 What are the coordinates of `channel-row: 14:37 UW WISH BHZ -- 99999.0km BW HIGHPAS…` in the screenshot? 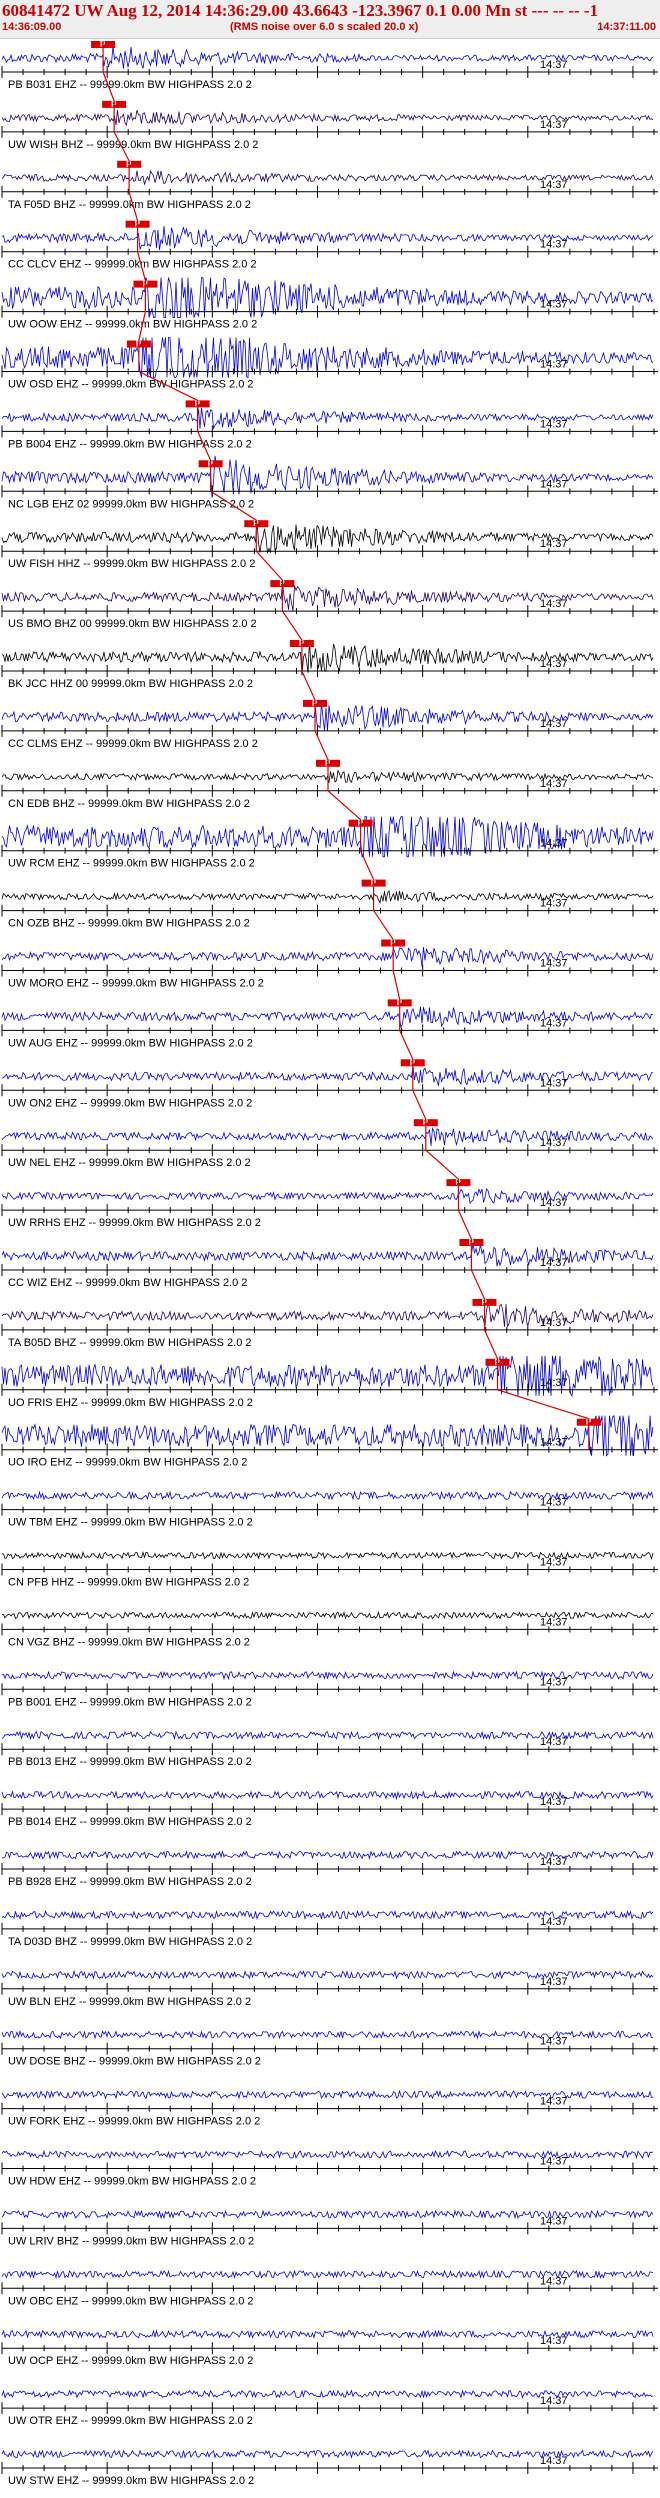 It's located at (329, 125).